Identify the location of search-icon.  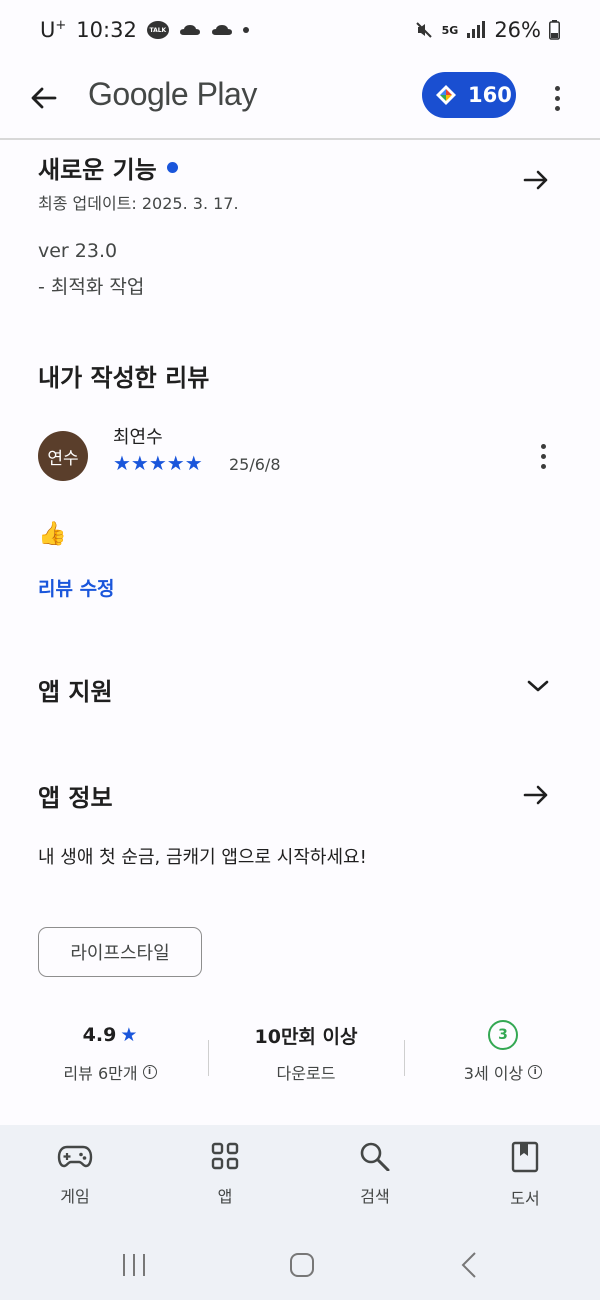
(375, 1156).